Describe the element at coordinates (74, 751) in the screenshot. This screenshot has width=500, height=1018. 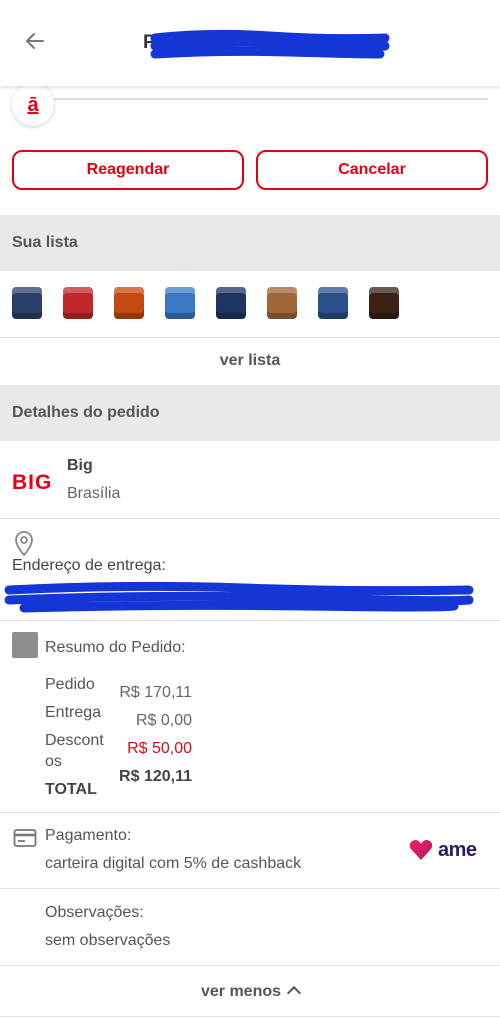
I see `summary-label-discount: Descont os` at that location.